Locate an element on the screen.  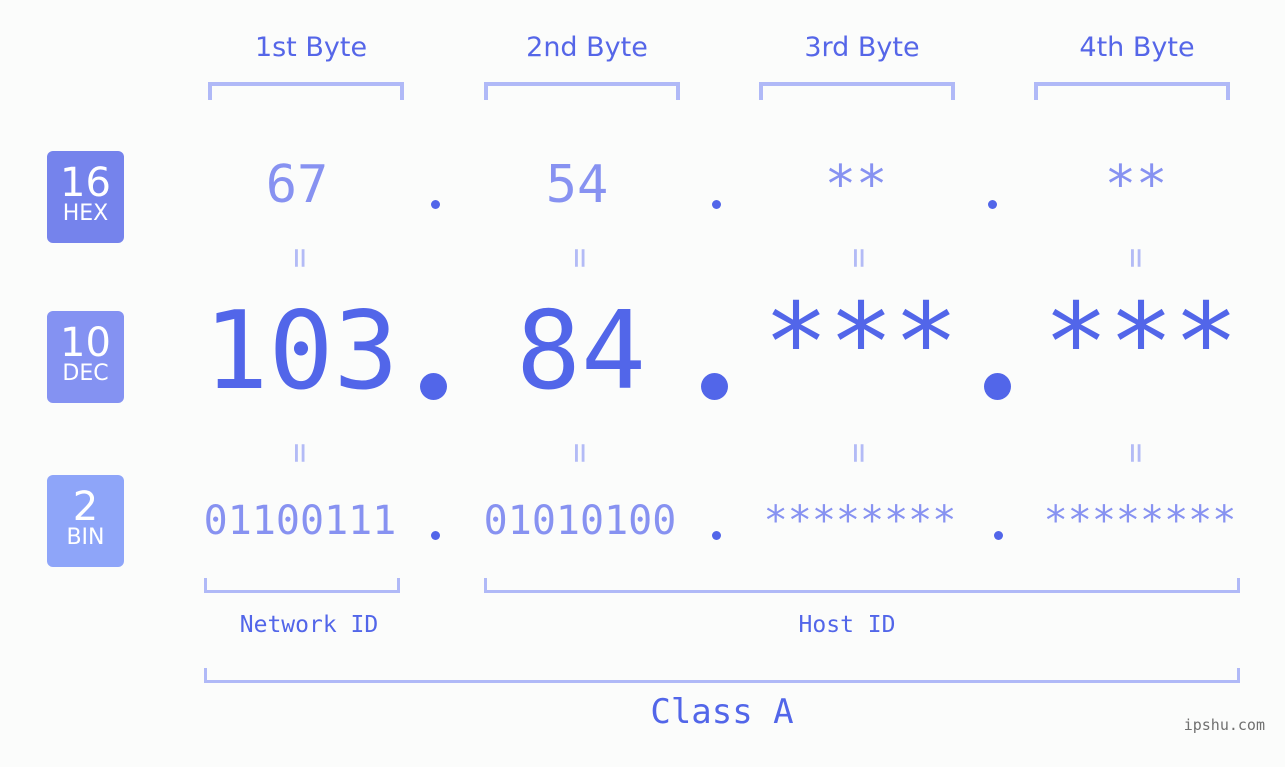
byte-header-2: 2nd Byte is located at coordinates (587, 47).